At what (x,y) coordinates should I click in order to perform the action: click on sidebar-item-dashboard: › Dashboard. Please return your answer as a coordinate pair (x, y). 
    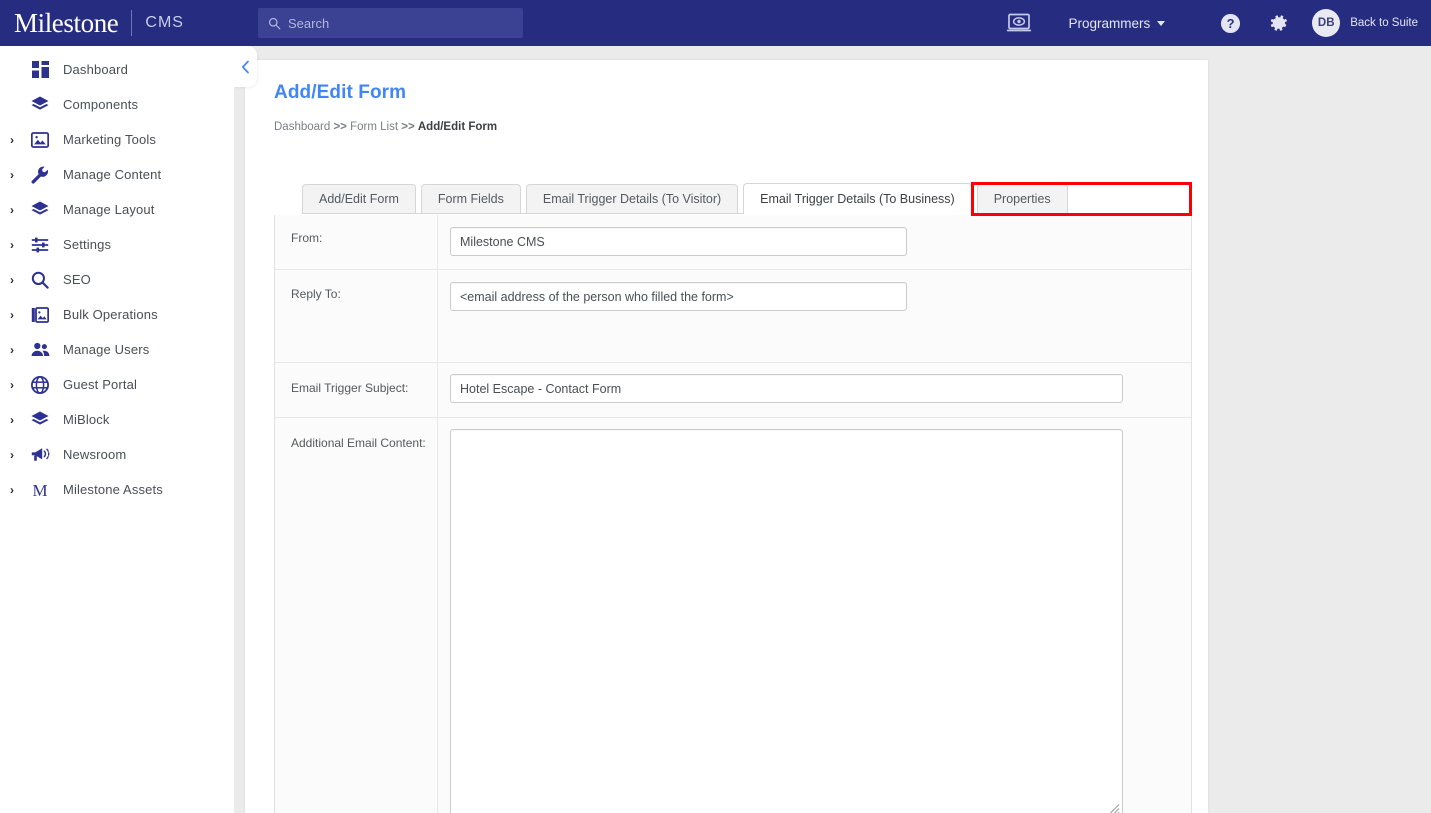
    Looking at the image, I should click on (117, 69).